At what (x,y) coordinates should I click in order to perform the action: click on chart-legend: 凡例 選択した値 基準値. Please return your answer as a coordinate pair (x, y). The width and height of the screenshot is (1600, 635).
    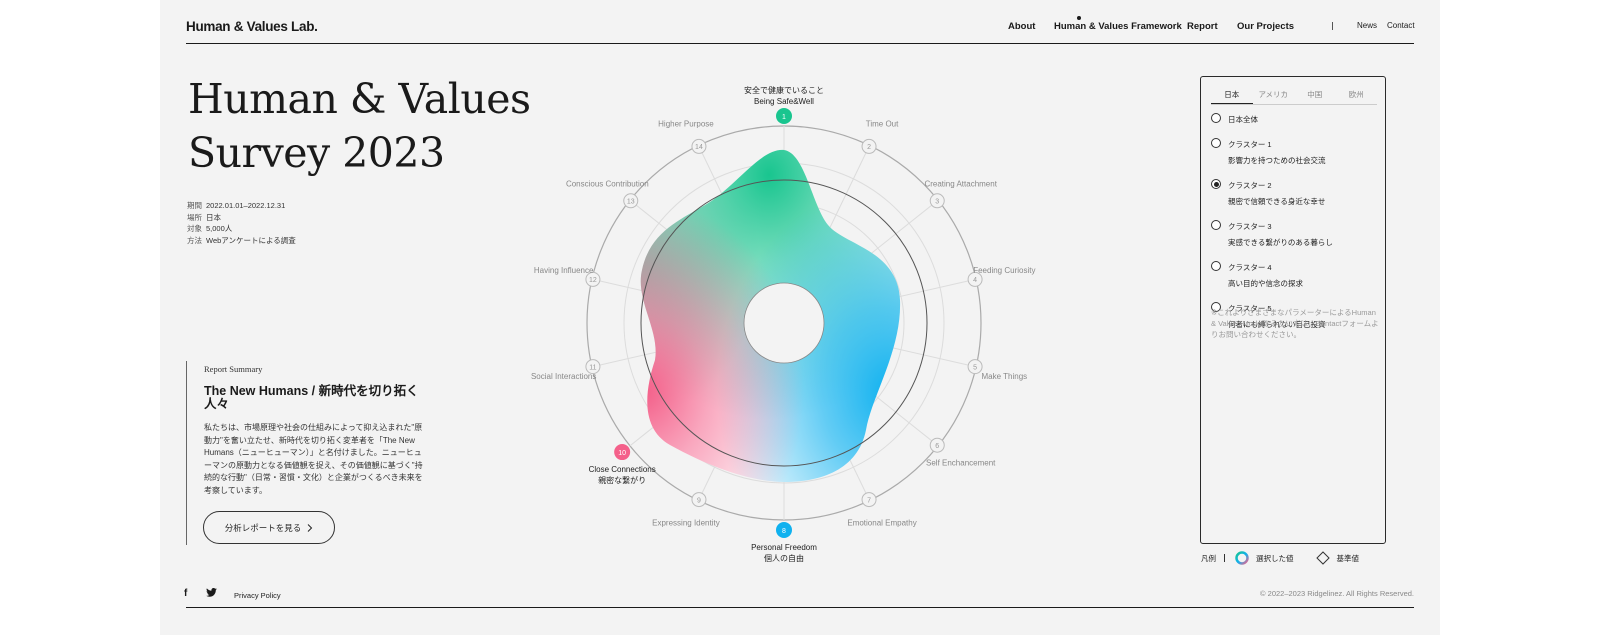
    Looking at the image, I should click on (1280, 558).